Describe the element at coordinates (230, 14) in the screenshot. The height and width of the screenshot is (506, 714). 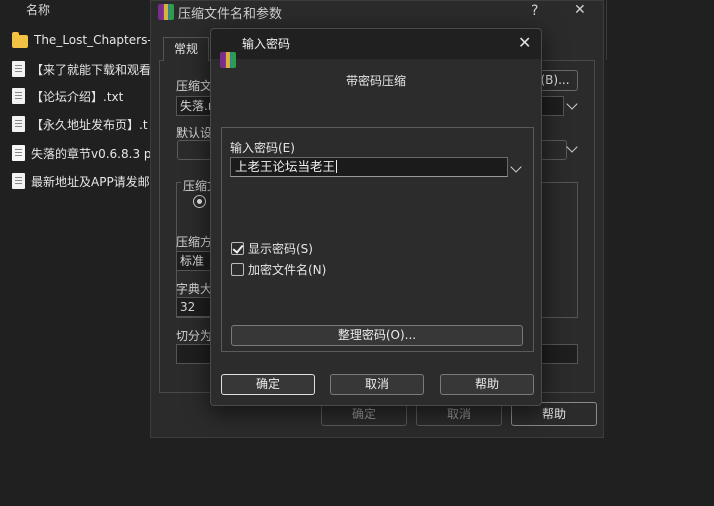
I see `archive-dialog-title: 压缩文件名和参数` at that location.